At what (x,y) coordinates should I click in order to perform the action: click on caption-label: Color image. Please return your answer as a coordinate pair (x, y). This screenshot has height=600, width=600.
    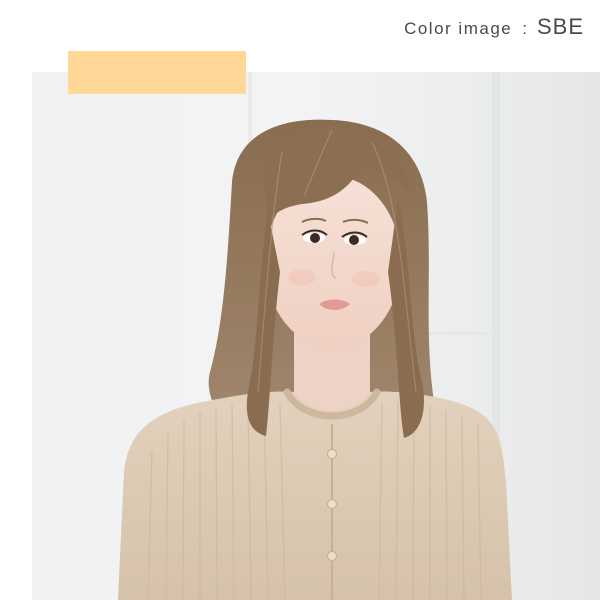
    Looking at the image, I should click on (458, 28).